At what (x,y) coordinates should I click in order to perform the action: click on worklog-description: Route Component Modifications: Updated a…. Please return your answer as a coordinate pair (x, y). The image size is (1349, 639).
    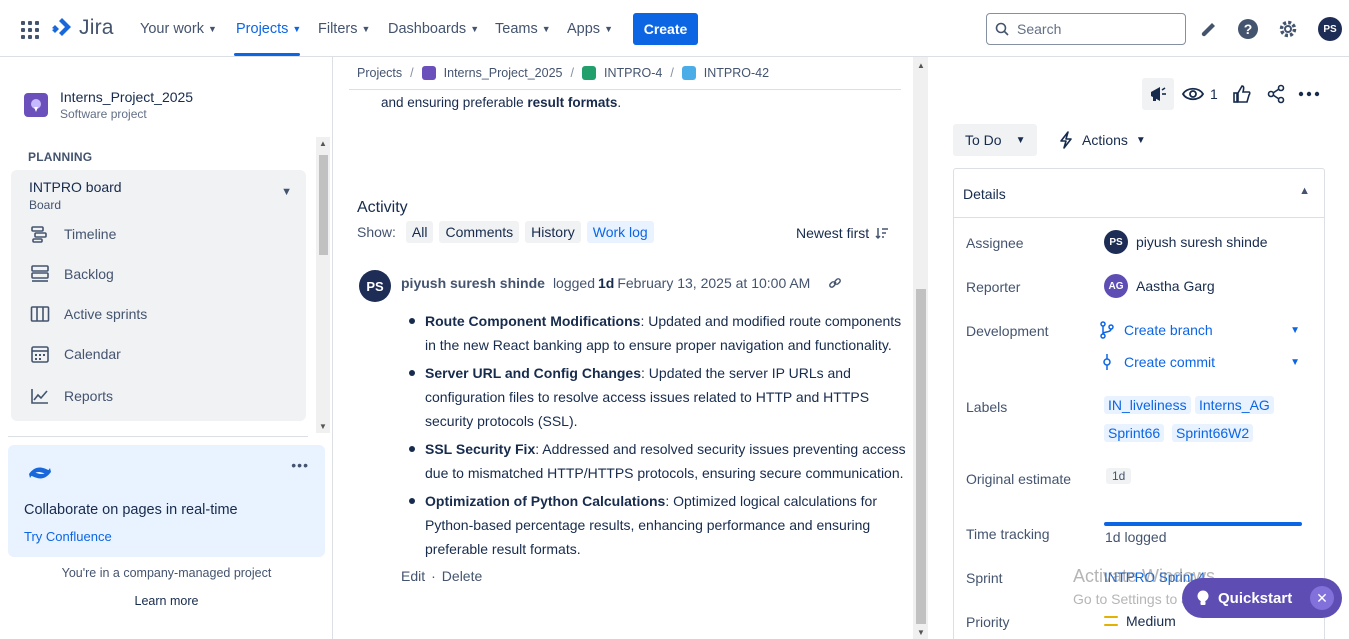
    Looking at the image, I should click on (659, 437).